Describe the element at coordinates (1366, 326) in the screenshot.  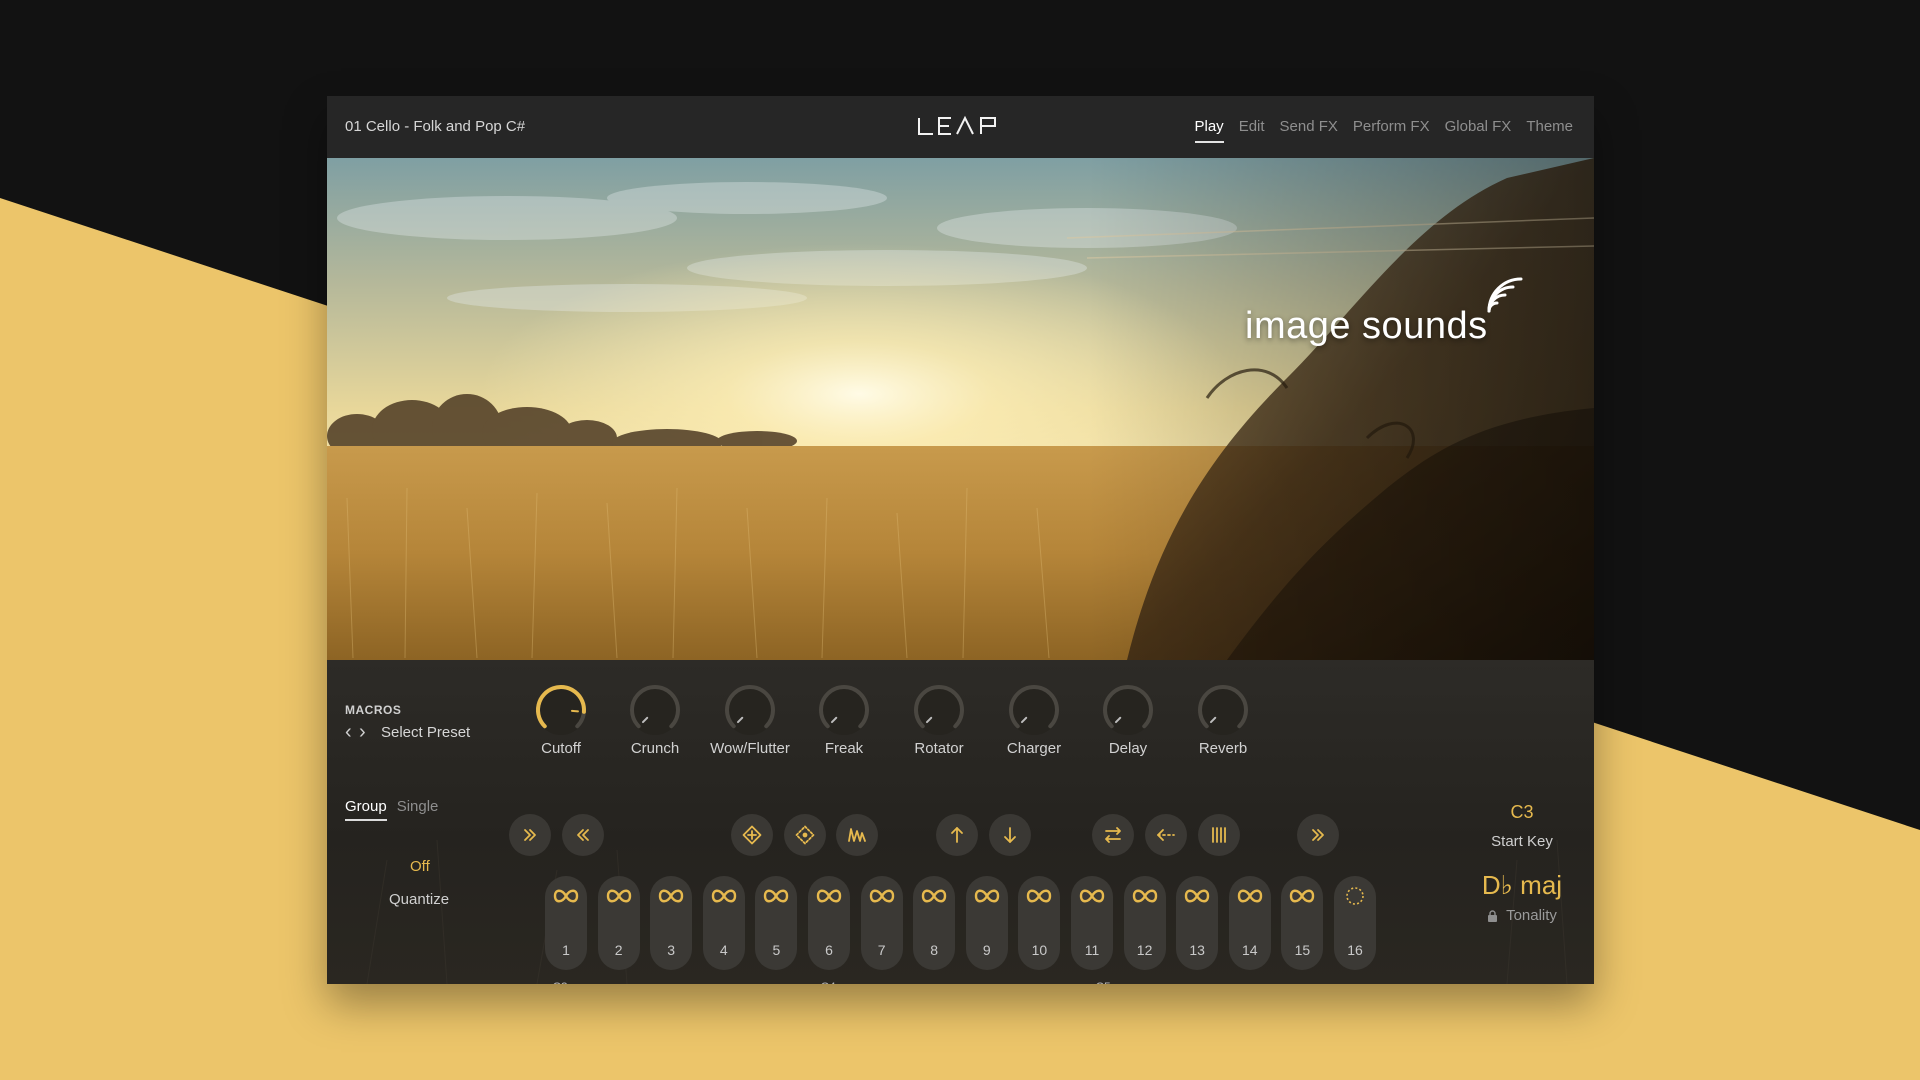
I see `brand-logo-text: image sounds` at that location.